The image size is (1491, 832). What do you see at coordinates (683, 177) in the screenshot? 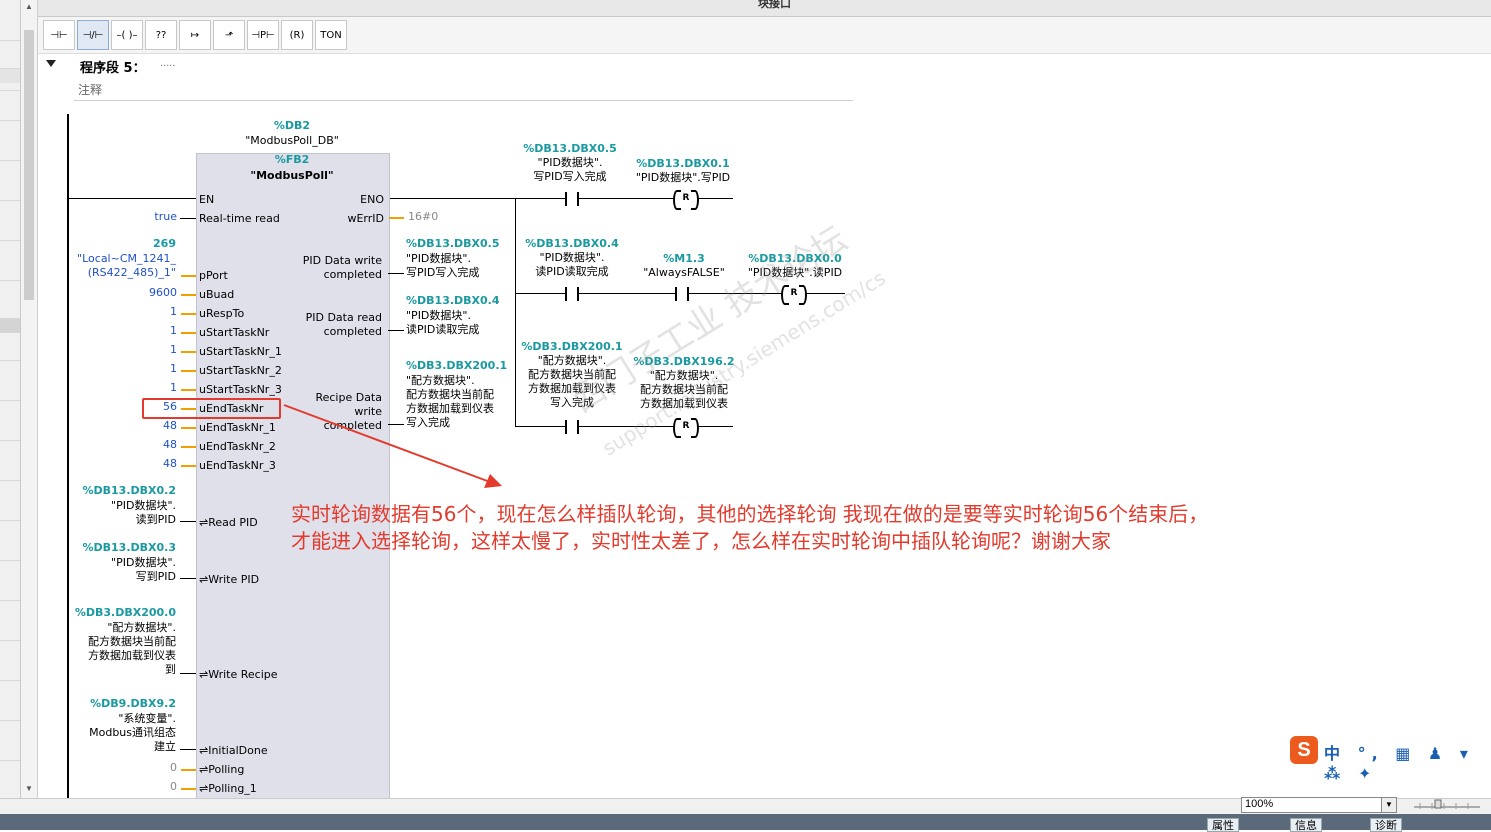
I see `tag-name: "PID数据块".写PID` at bounding box center [683, 177].